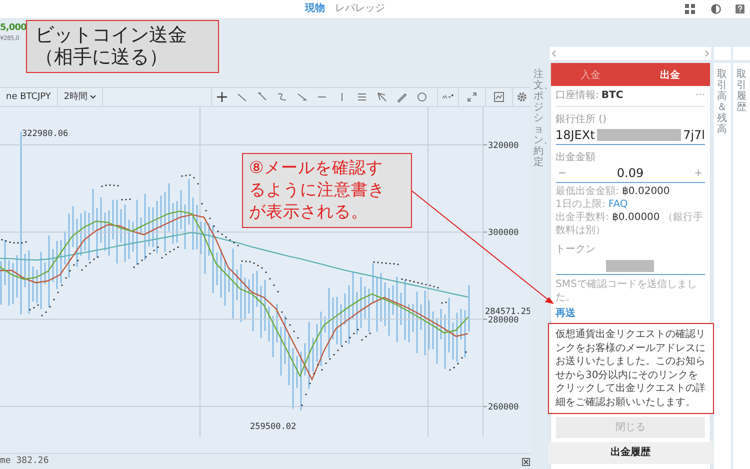 The height and width of the screenshot is (469, 750). Describe the element at coordinates (698, 173) in the screenshot. I see `plus-button: +` at that location.